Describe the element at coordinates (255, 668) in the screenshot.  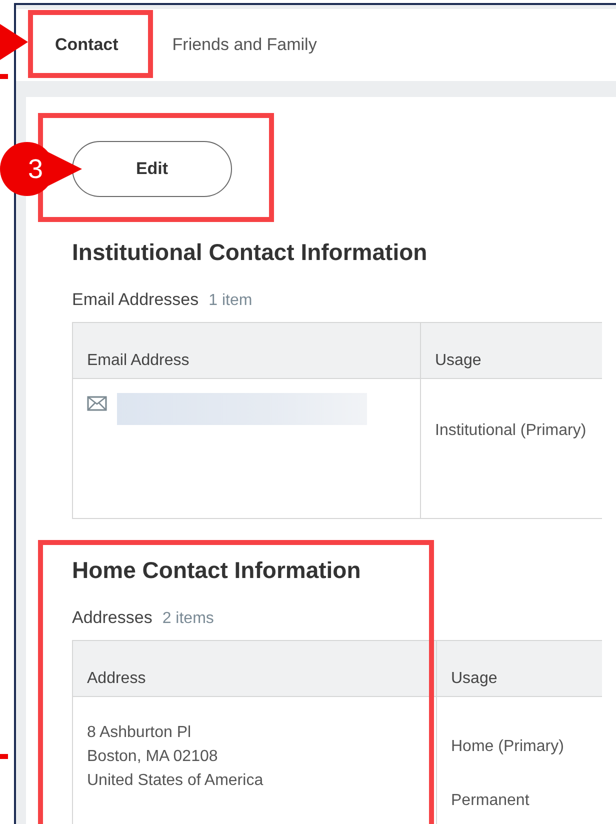
I see `column-header: Address` at that location.